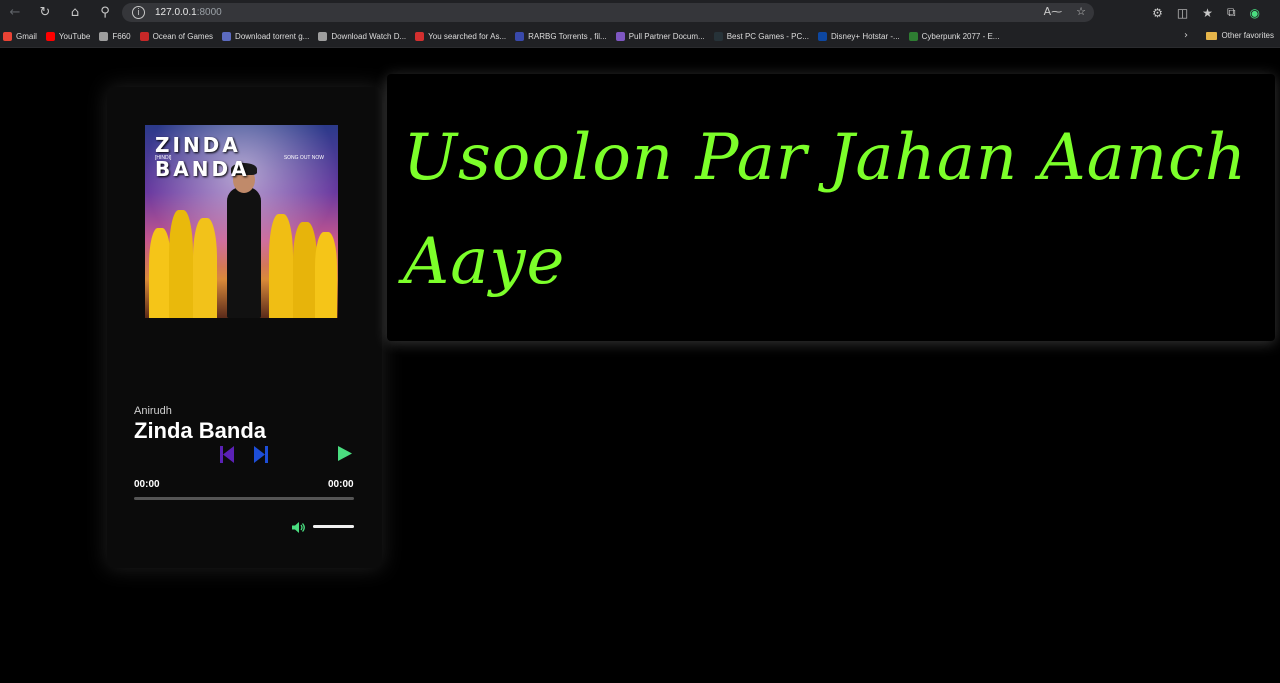  I want to click on album-art-language: [HINDI], so click(163, 158).